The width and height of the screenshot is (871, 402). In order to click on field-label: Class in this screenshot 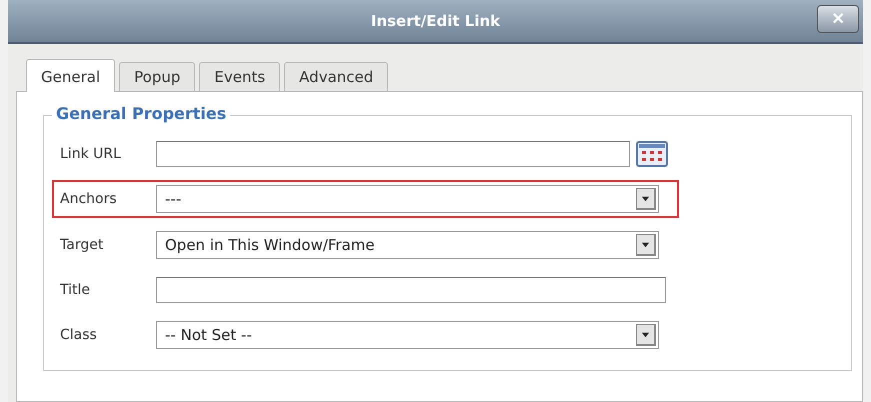, I will do `click(79, 335)`.